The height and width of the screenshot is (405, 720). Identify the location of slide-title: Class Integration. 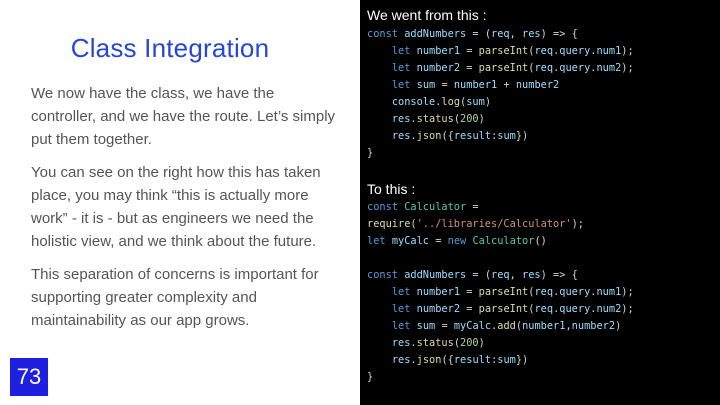
(170, 48).